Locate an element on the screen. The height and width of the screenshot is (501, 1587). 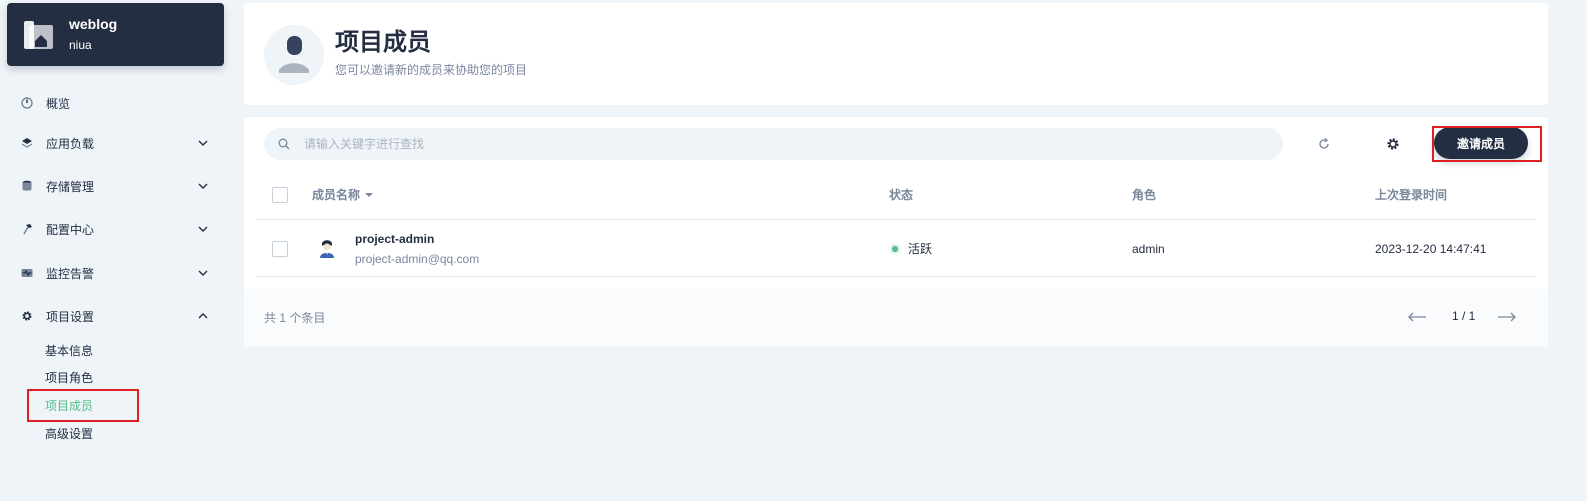
layers-icon is located at coordinates (27, 143).